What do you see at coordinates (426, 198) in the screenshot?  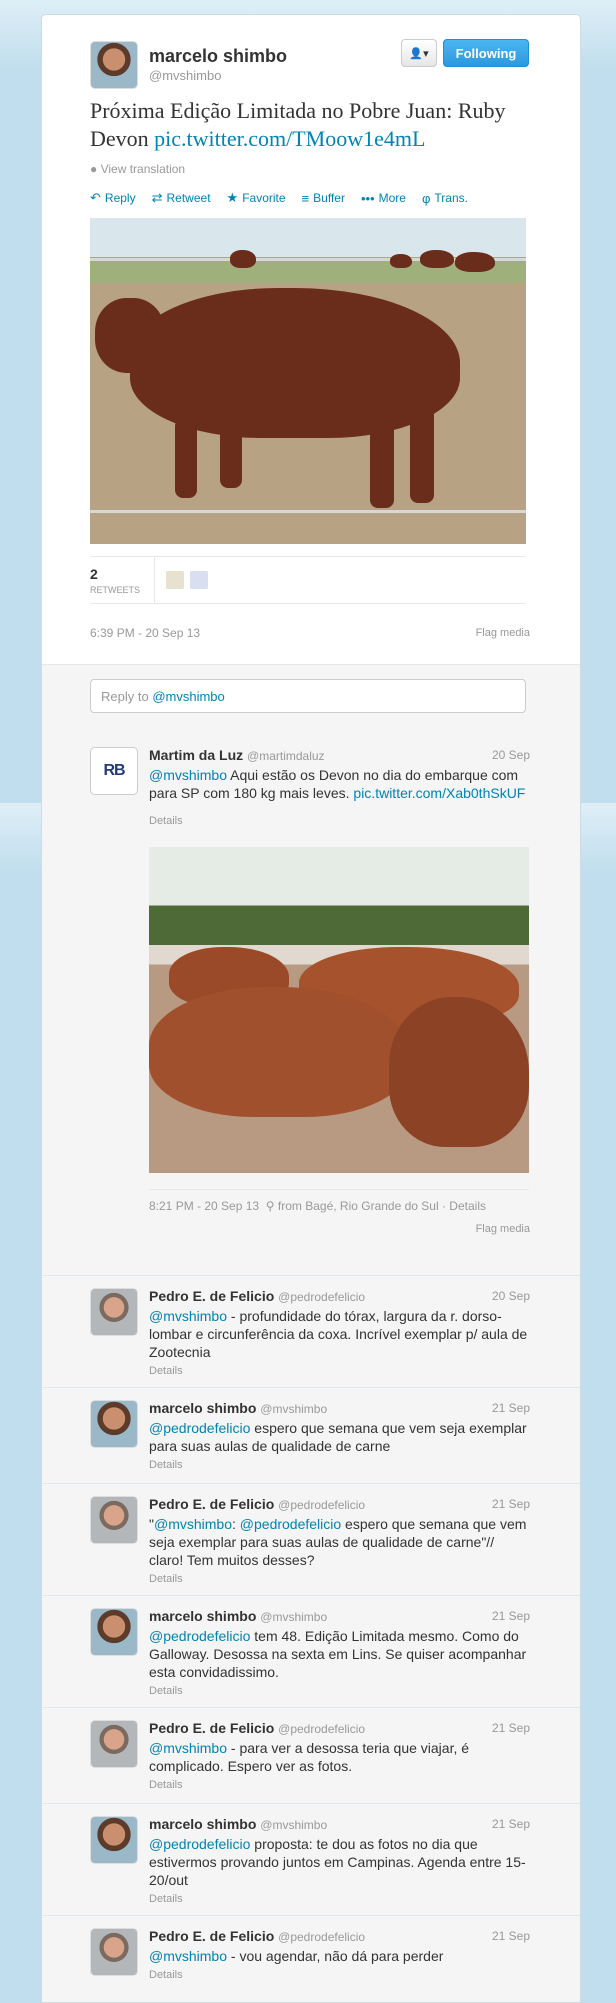 I see `translate-icon: φ` at bounding box center [426, 198].